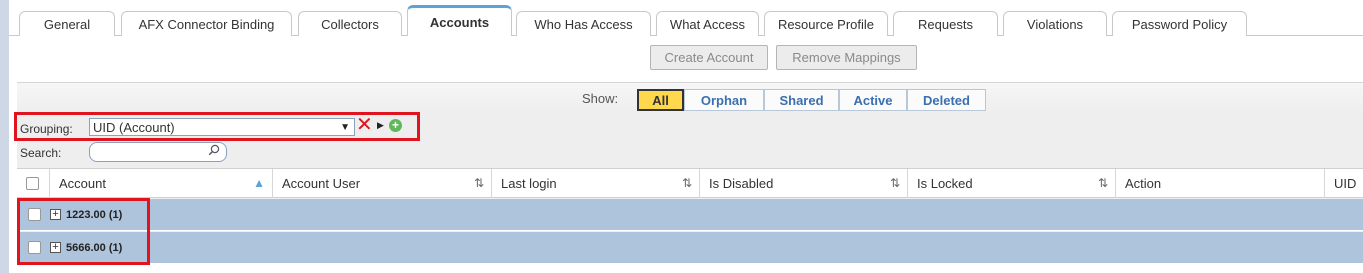  Describe the element at coordinates (709, 57) in the screenshot. I see `create-account-button: Create Account` at that location.